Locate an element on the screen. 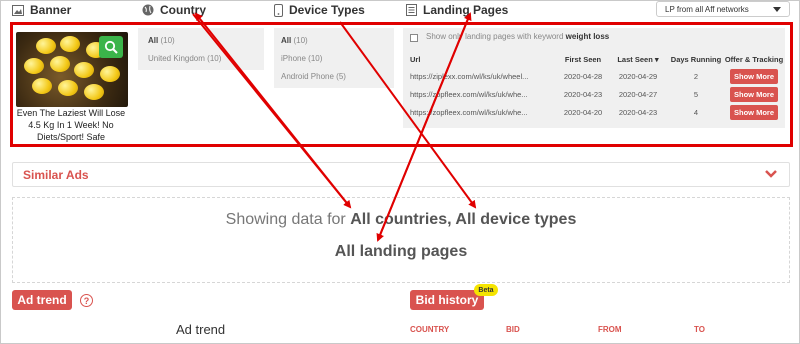  globe-icon is located at coordinates (148, 10).